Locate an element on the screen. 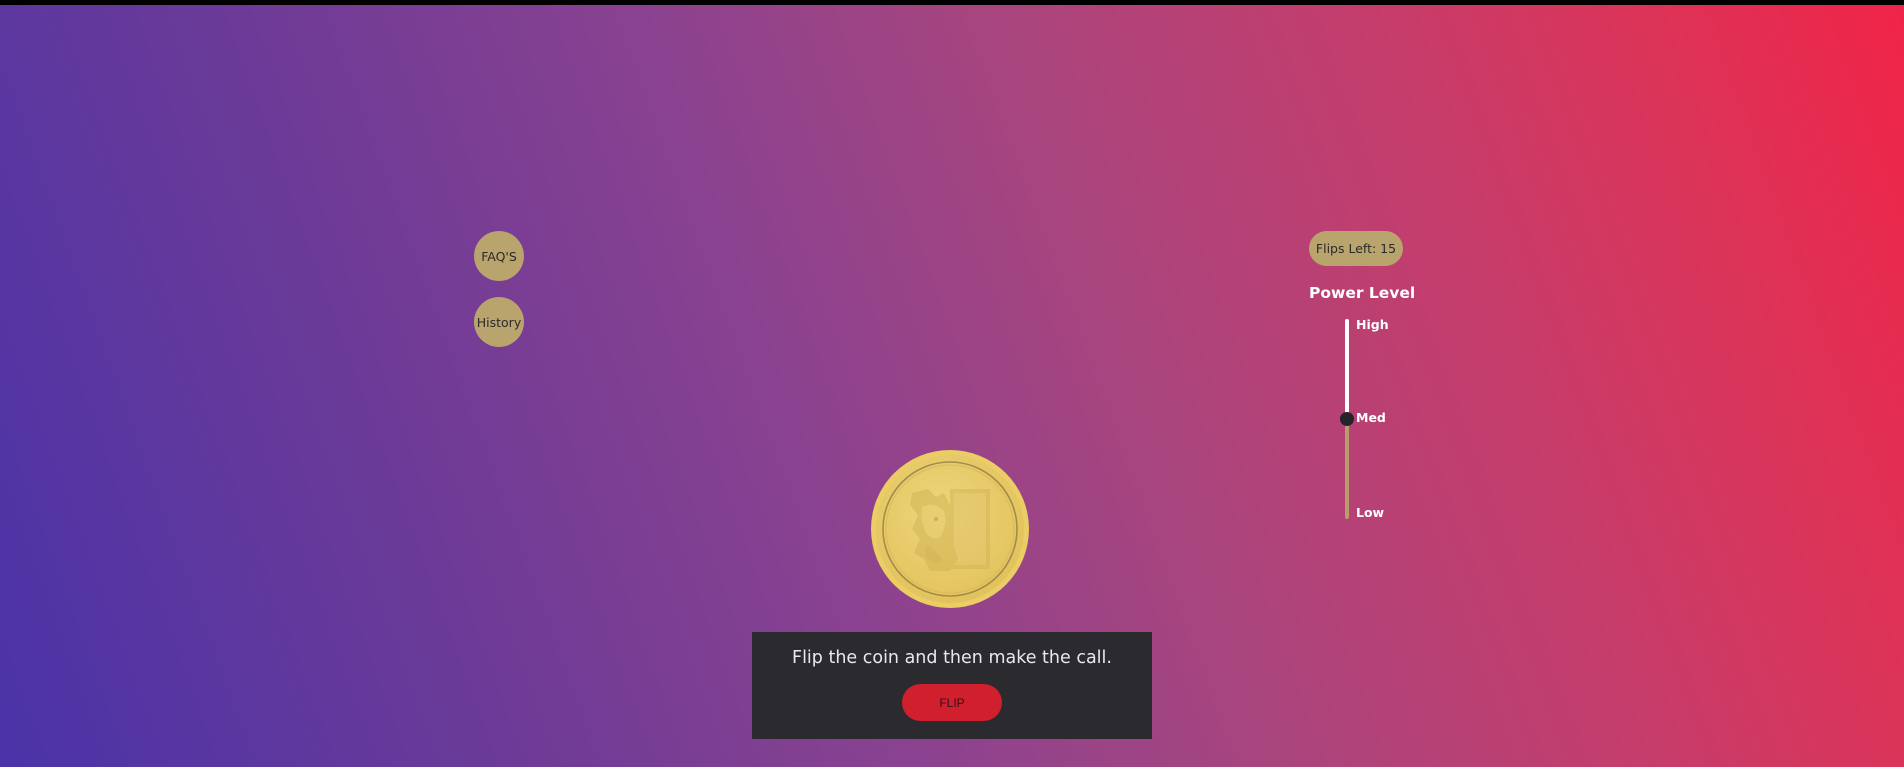 This screenshot has height=767, width=1904. power-level-high-label: High is located at coordinates (1372, 324).